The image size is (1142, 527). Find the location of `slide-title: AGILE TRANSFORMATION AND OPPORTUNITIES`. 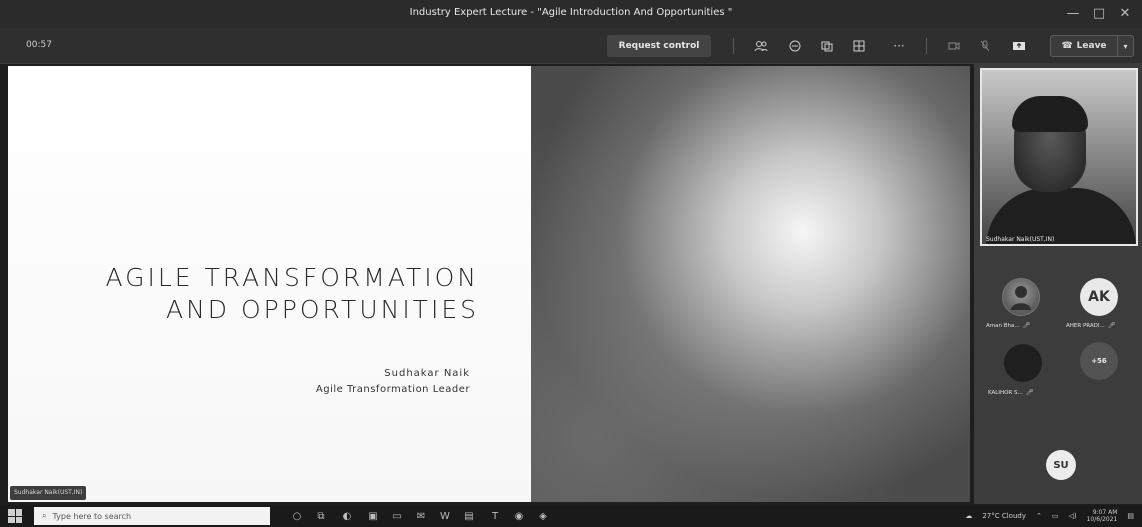

slide-title: AGILE TRANSFORMATION AND OPPORTUNITIES is located at coordinates (292, 294).